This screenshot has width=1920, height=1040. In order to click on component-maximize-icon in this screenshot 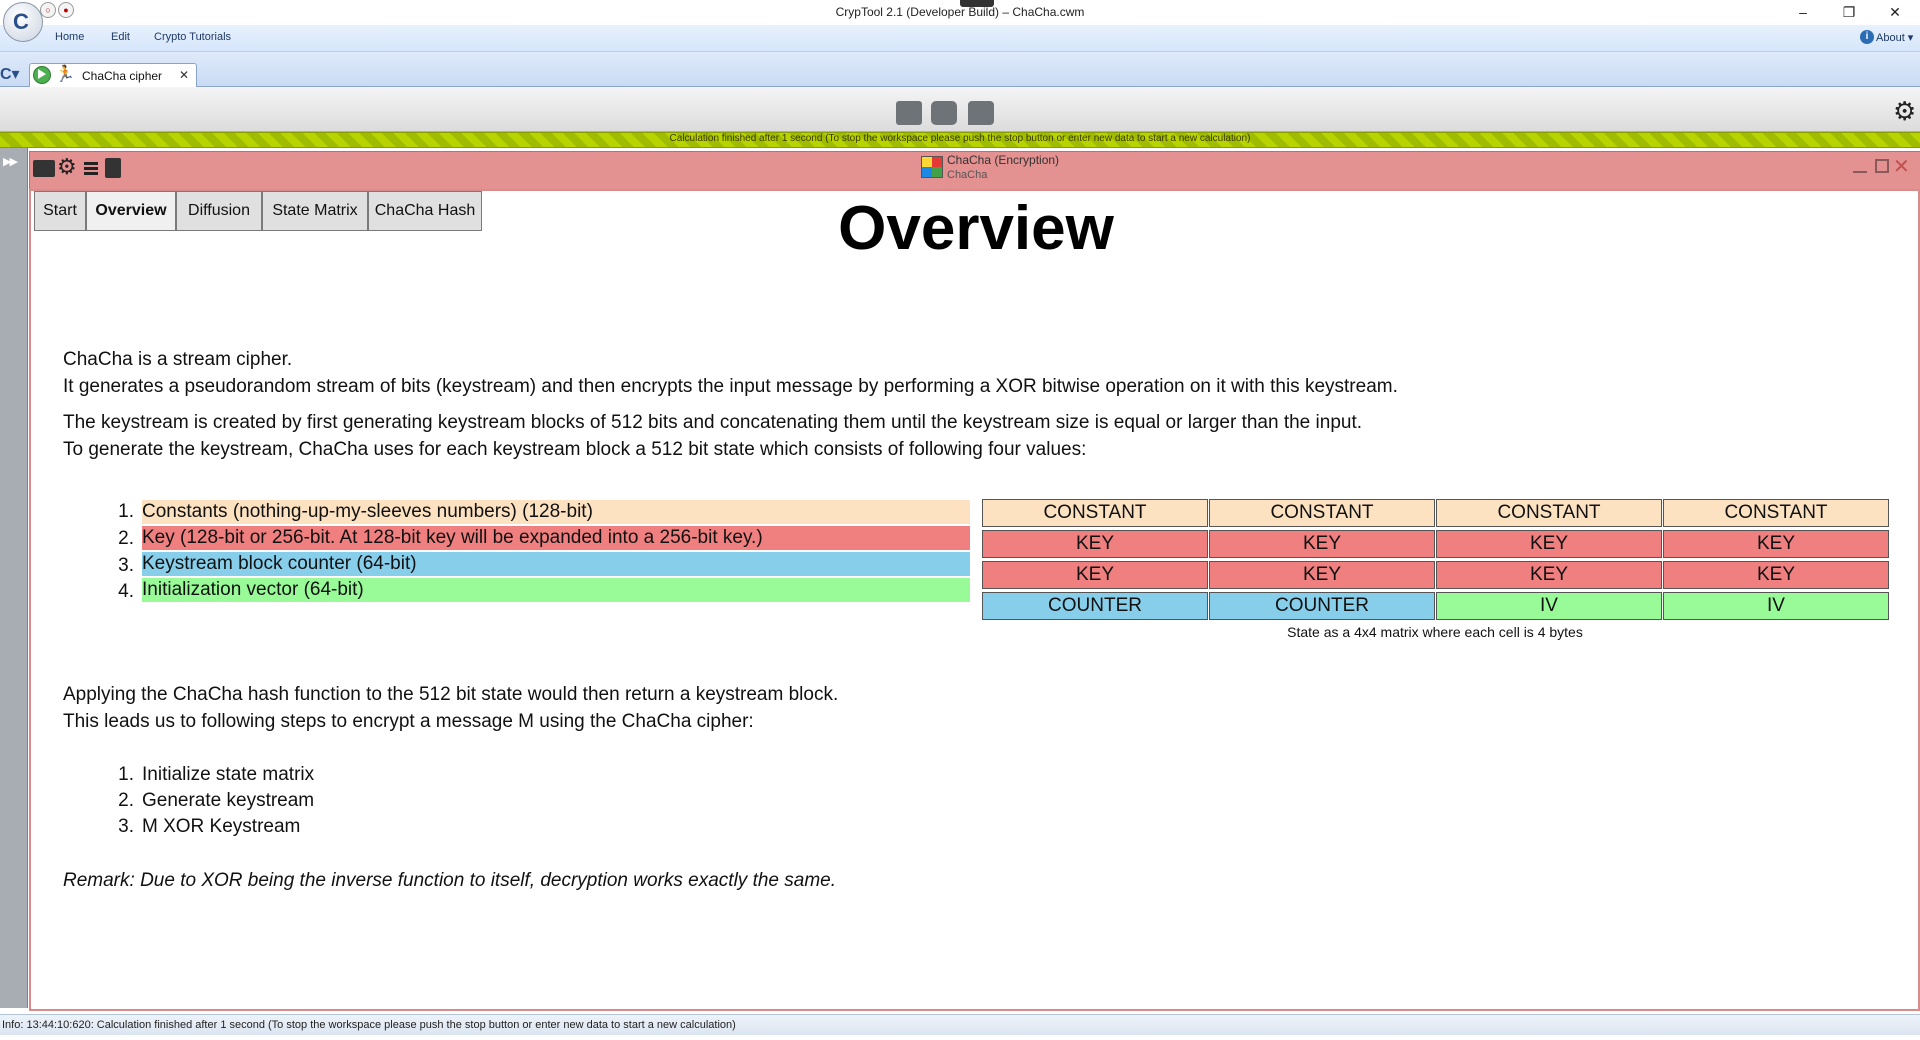, I will do `click(1882, 166)`.